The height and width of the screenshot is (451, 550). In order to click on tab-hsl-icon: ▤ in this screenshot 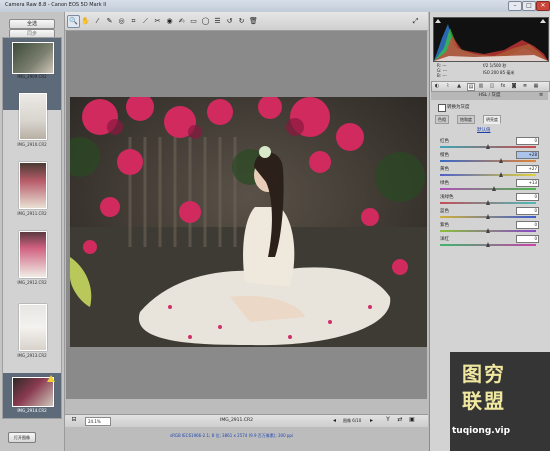, I will do `click(471, 87)`.